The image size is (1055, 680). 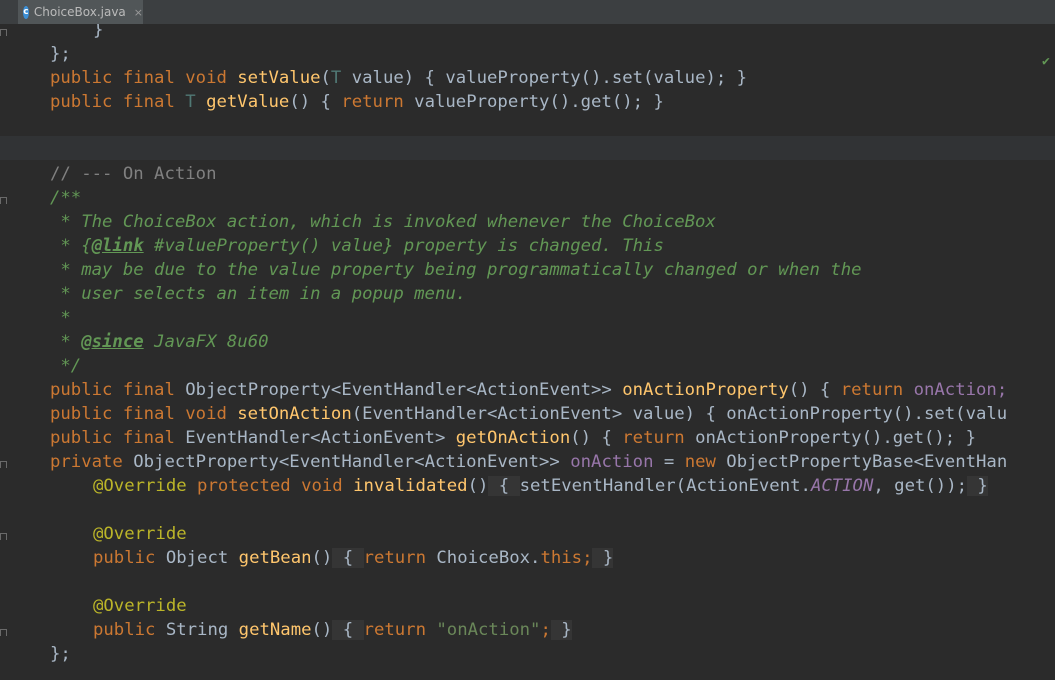 What do you see at coordinates (159, 342) in the screenshot?
I see `code-line: * @since JavaFX 8u60` at bounding box center [159, 342].